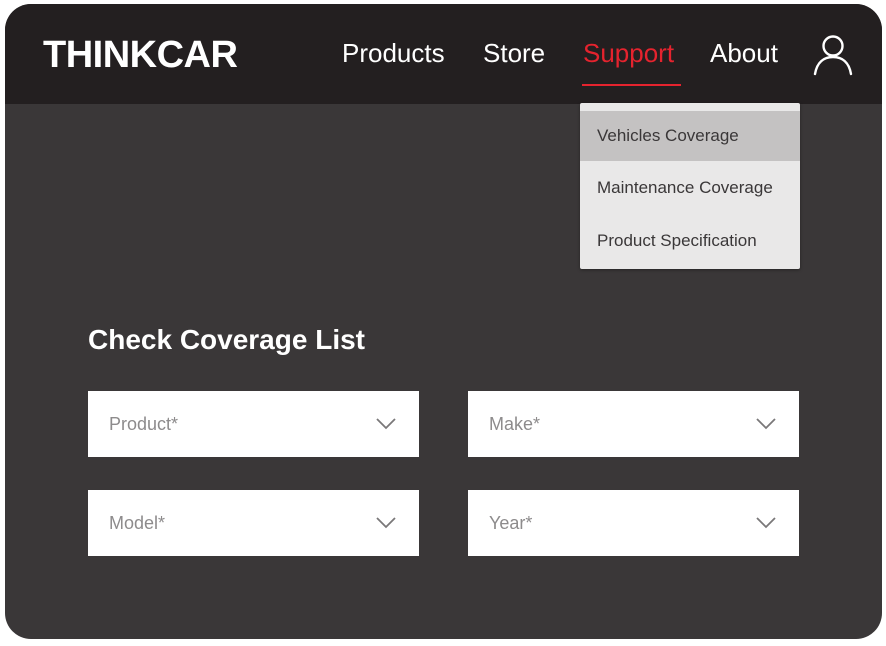 This screenshot has width=886, height=646. I want to click on model-select-placeholder: Model*, so click(137, 523).